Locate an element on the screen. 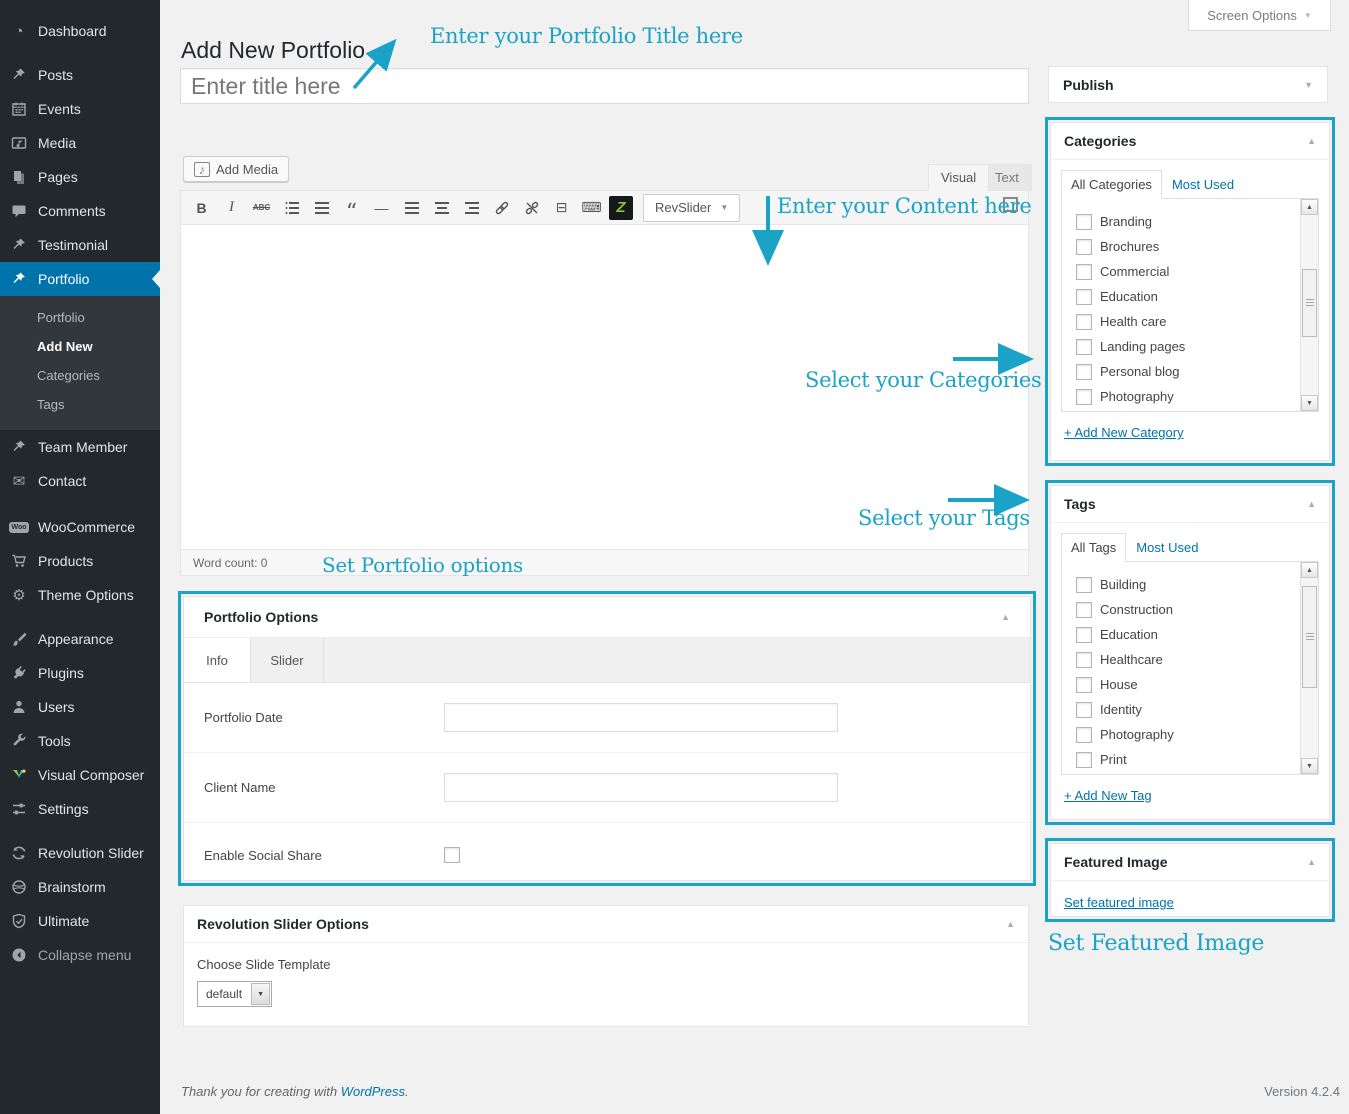 Image resolution: width=1349 pixels, height=1114 pixels. sidebar-item-events: Events is located at coordinates (80, 109).